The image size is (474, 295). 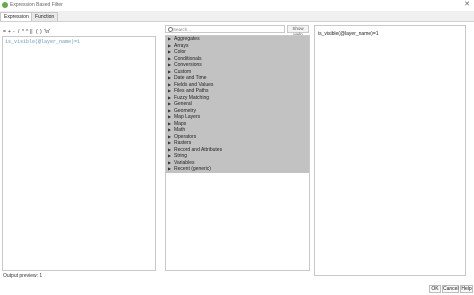 What do you see at coordinates (180, 52) in the screenshot?
I see `function-group-label: Color` at bounding box center [180, 52].